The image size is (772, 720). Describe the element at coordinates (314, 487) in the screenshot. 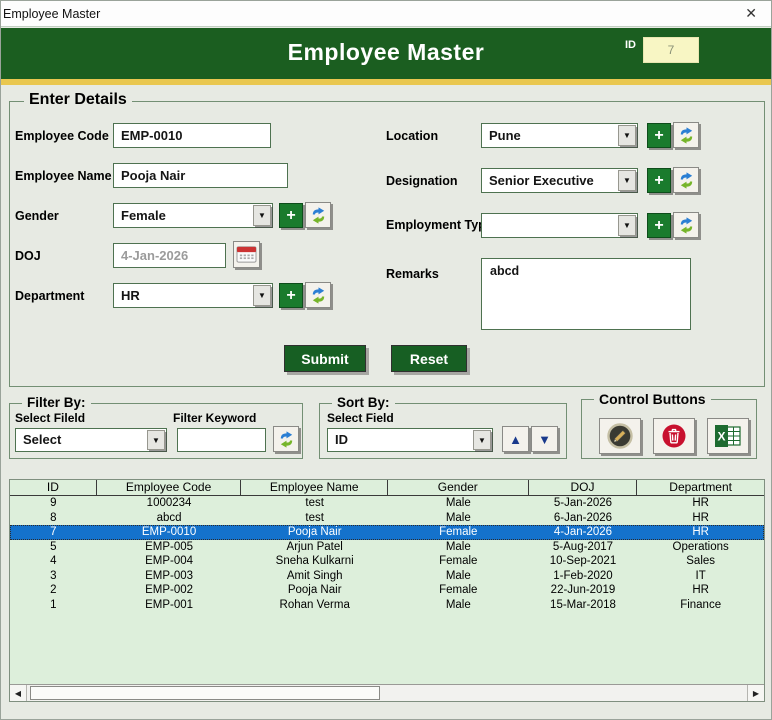

I see `column-header: Employee Name` at that location.